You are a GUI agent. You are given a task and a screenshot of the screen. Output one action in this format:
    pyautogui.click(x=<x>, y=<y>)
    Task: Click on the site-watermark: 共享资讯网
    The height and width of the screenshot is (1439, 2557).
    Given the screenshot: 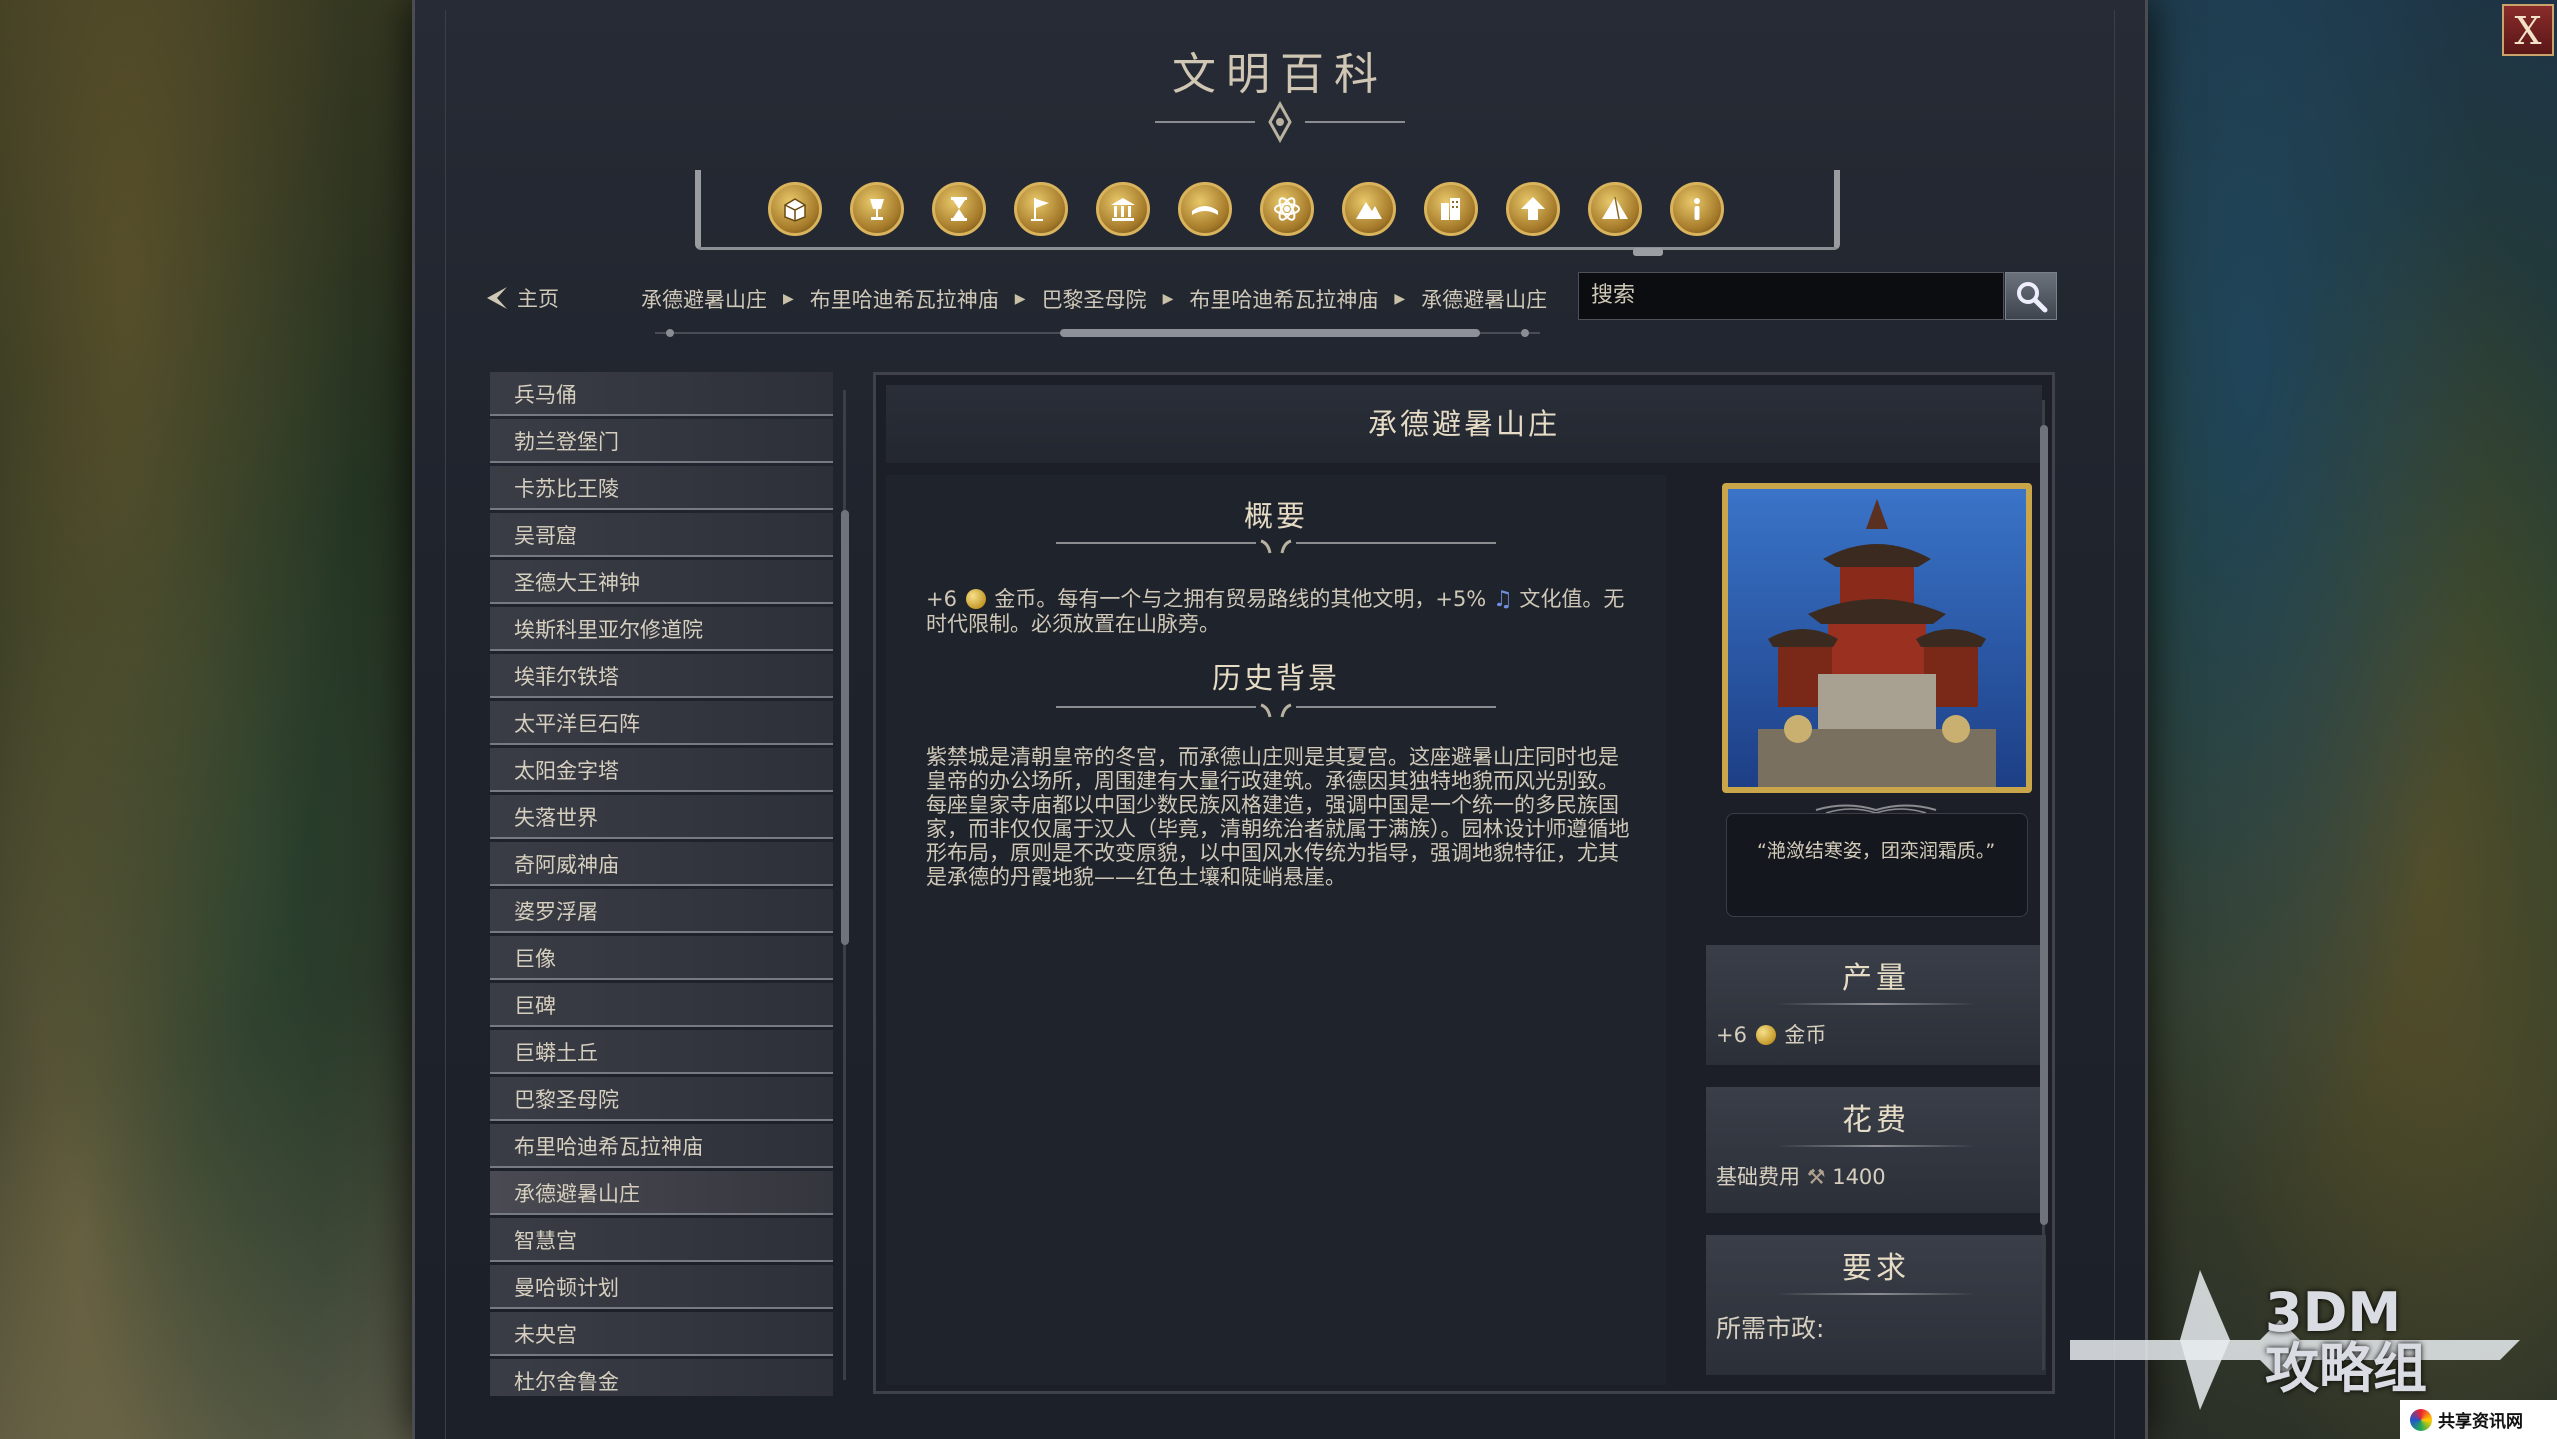 What is the action you would take?
    pyautogui.click(x=2478, y=1419)
    